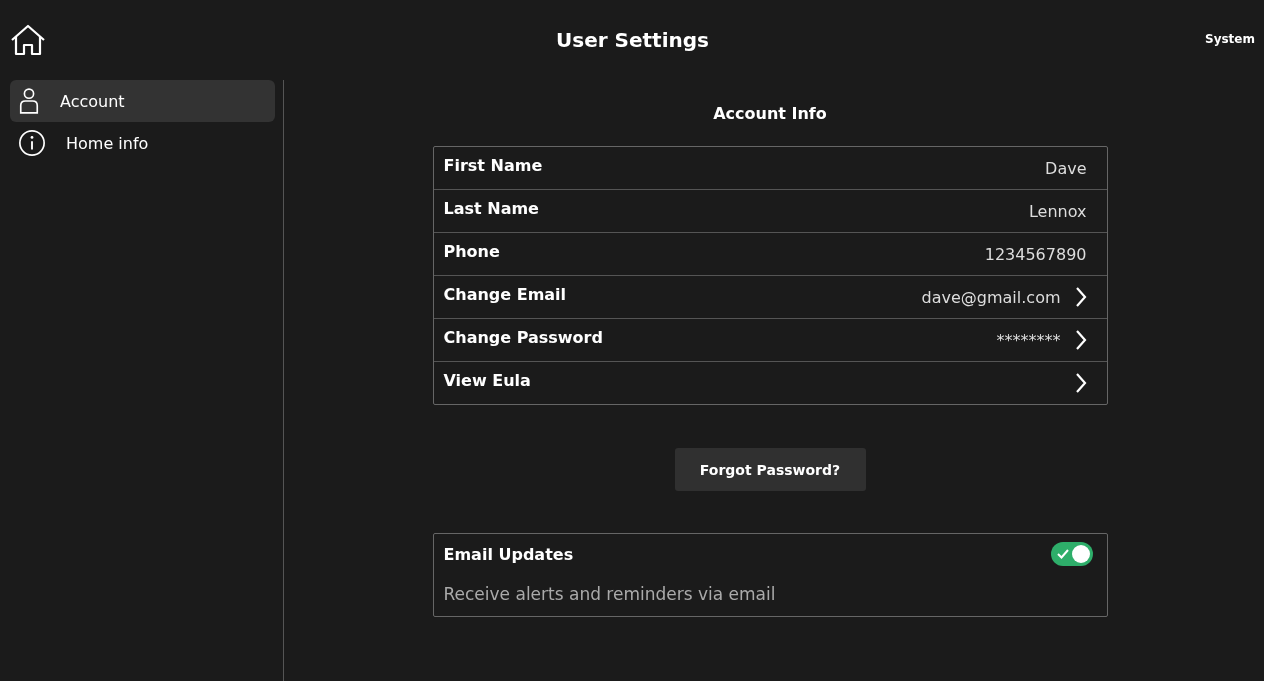 The image size is (1264, 681). I want to click on system-link: System, so click(1230, 39).